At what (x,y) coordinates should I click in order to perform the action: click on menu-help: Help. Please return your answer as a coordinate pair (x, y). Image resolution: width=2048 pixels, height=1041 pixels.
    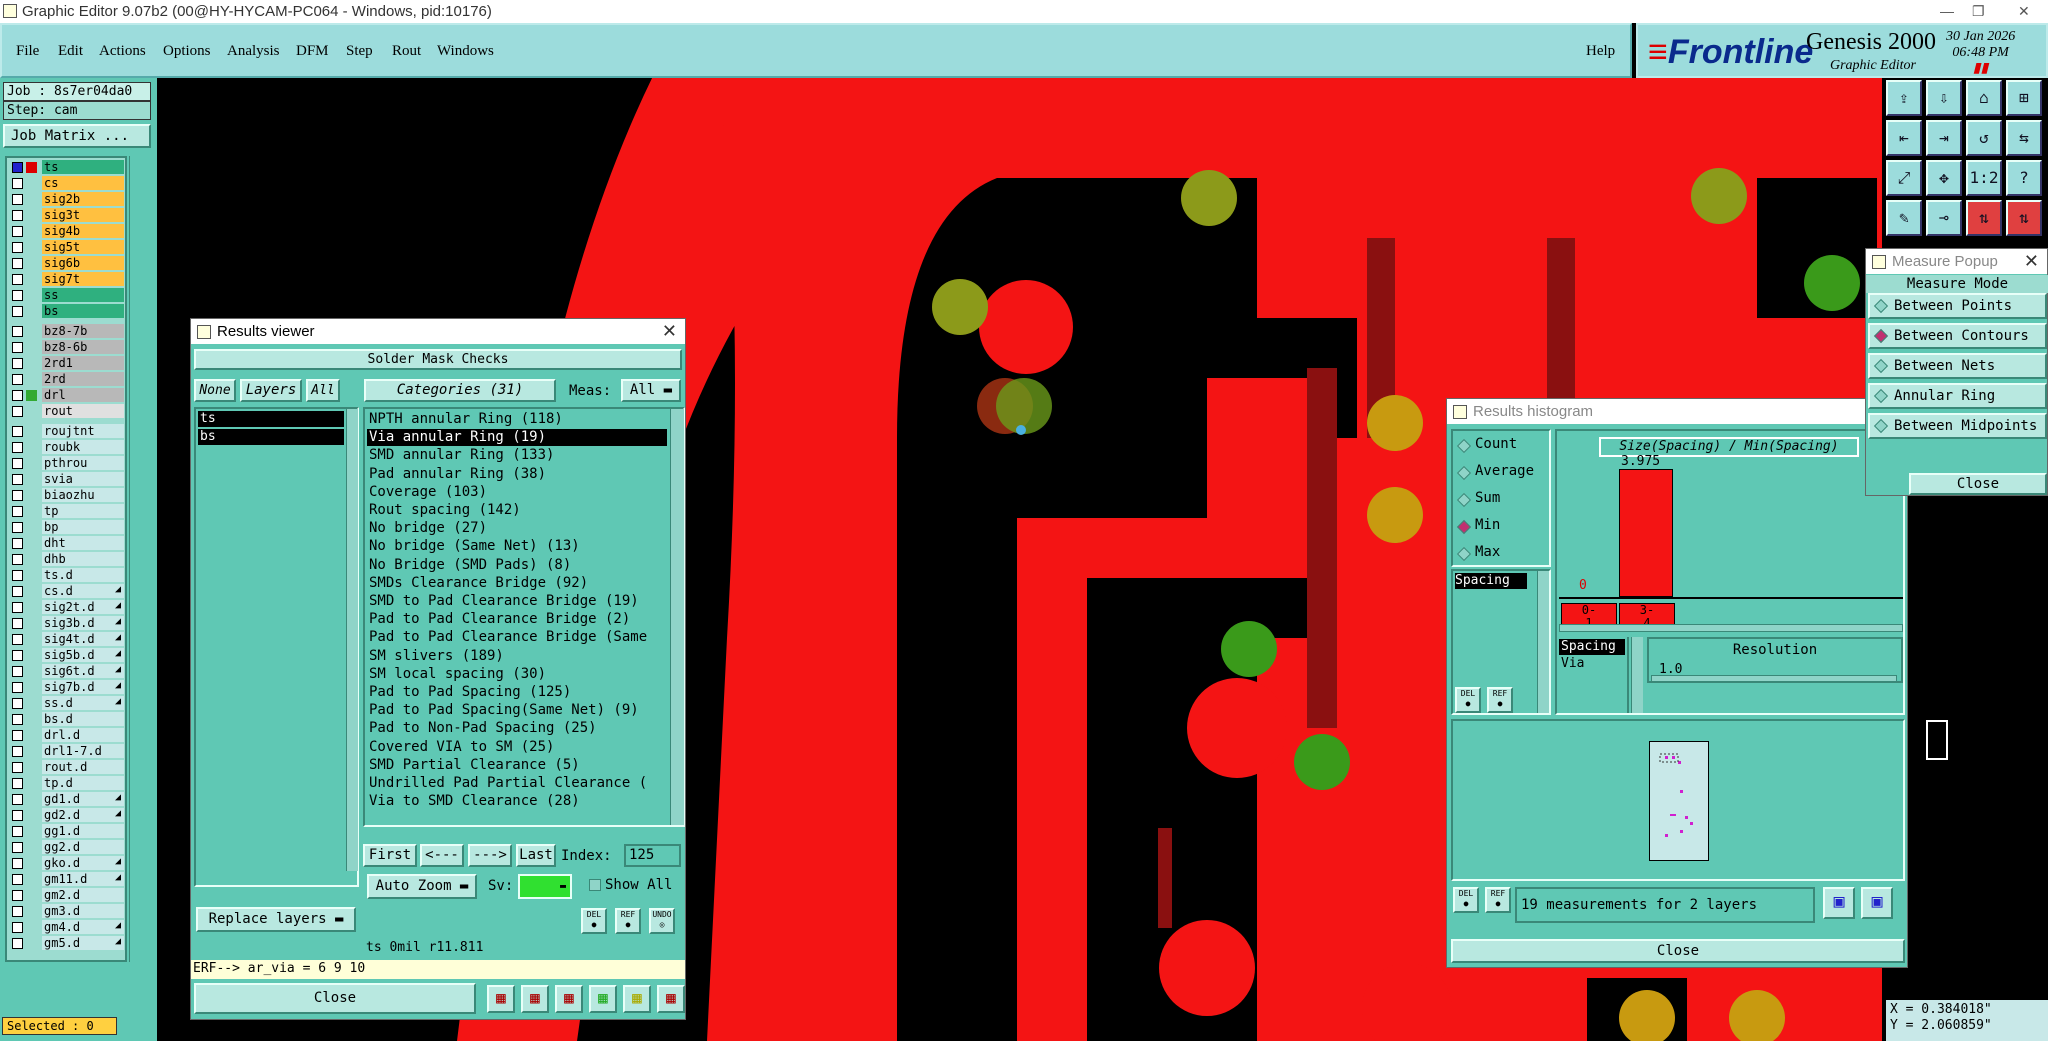
    Looking at the image, I should click on (1600, 51).